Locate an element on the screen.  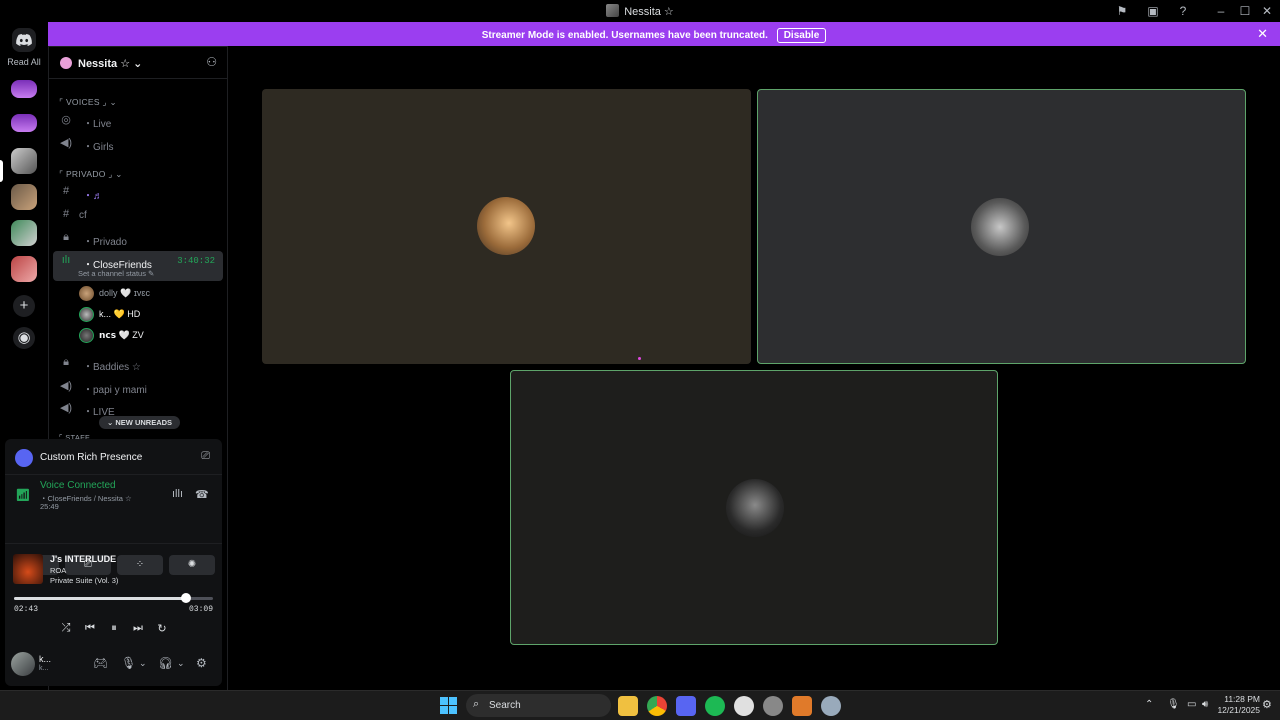
tray-chevron-icon: ⌃ is located at coordinates (1149, 704).